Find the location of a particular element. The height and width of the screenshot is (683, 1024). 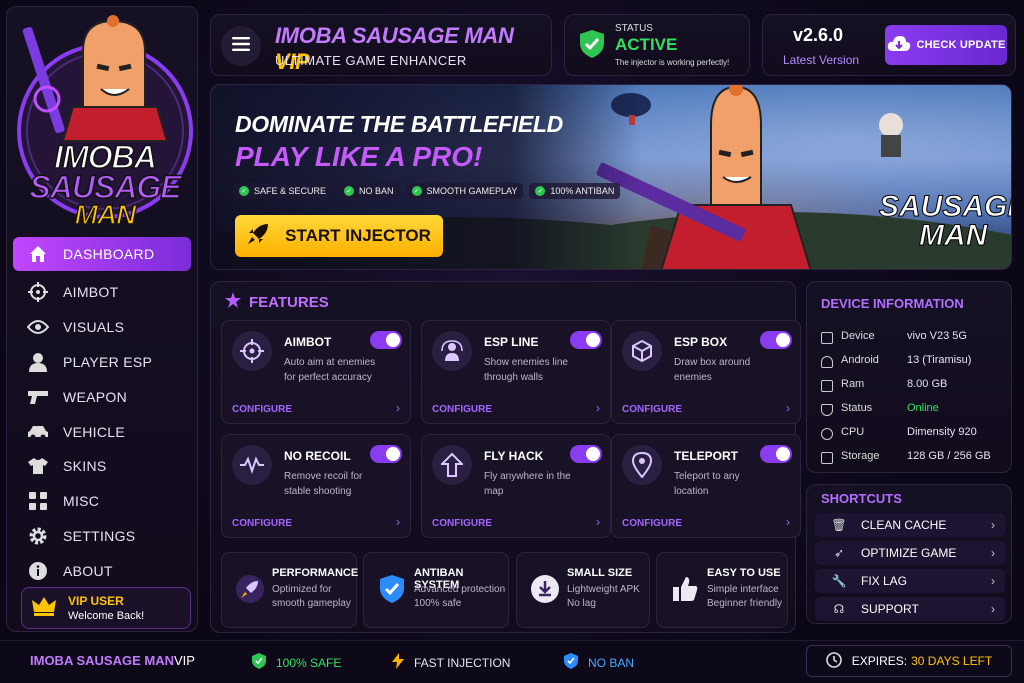

device-row-value: vivo V23 5G is located at coordinates (937, 336).